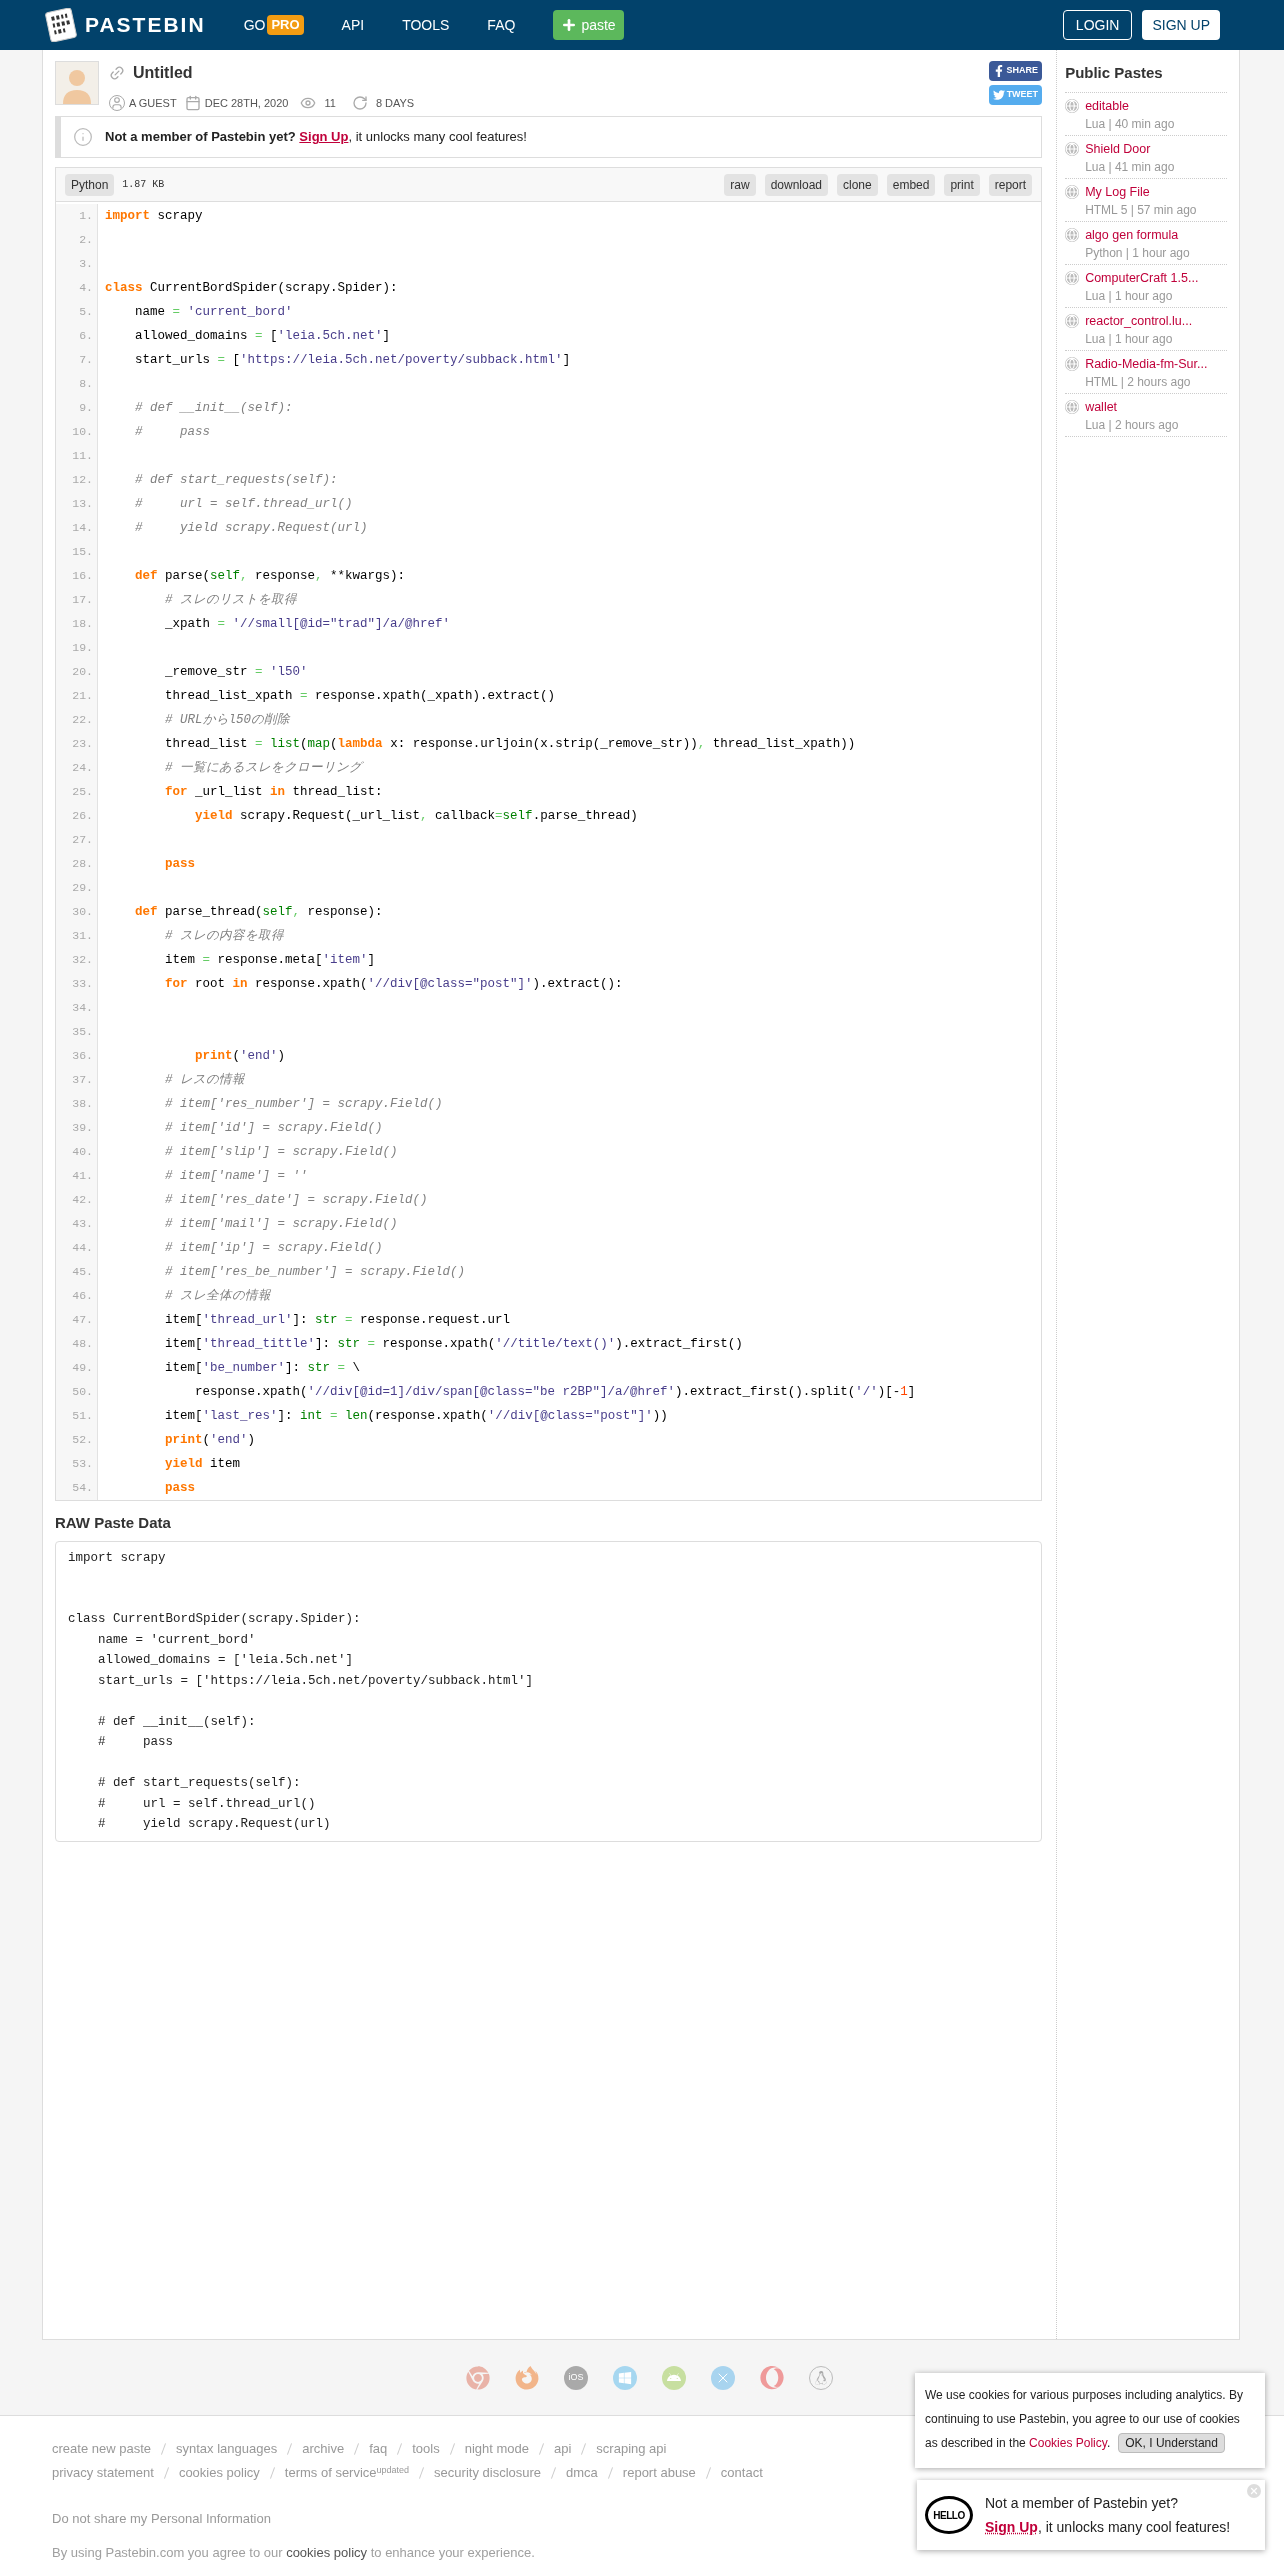 The width and height of the screenshot is (1284, 2568). I want to click on pro-badge: PRO, so click(285, 25).